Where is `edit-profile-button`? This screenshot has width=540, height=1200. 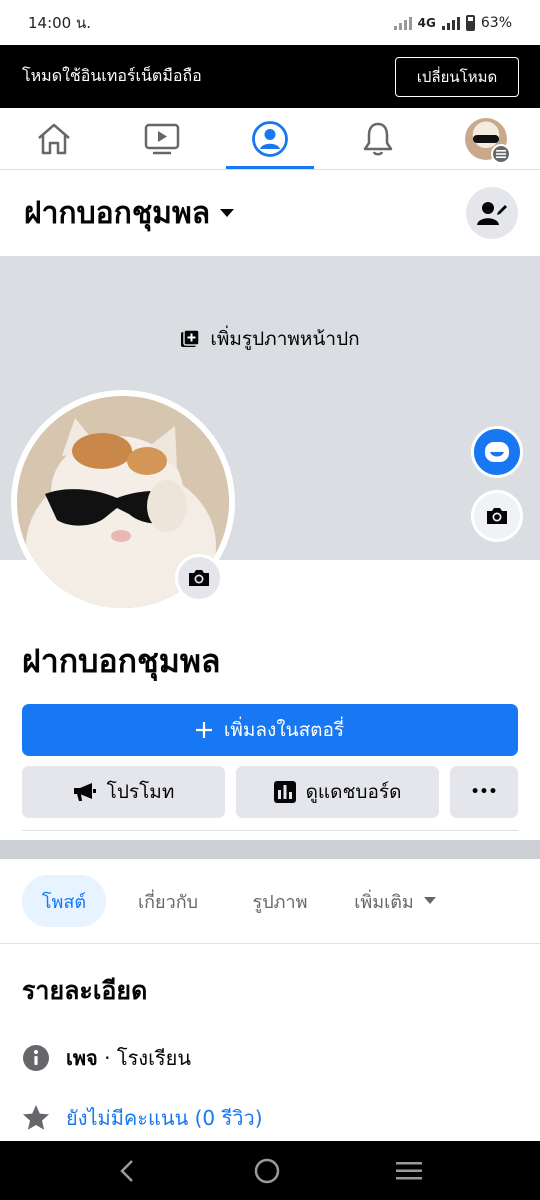 edit-profile-button is located at coordinates (492, 213).